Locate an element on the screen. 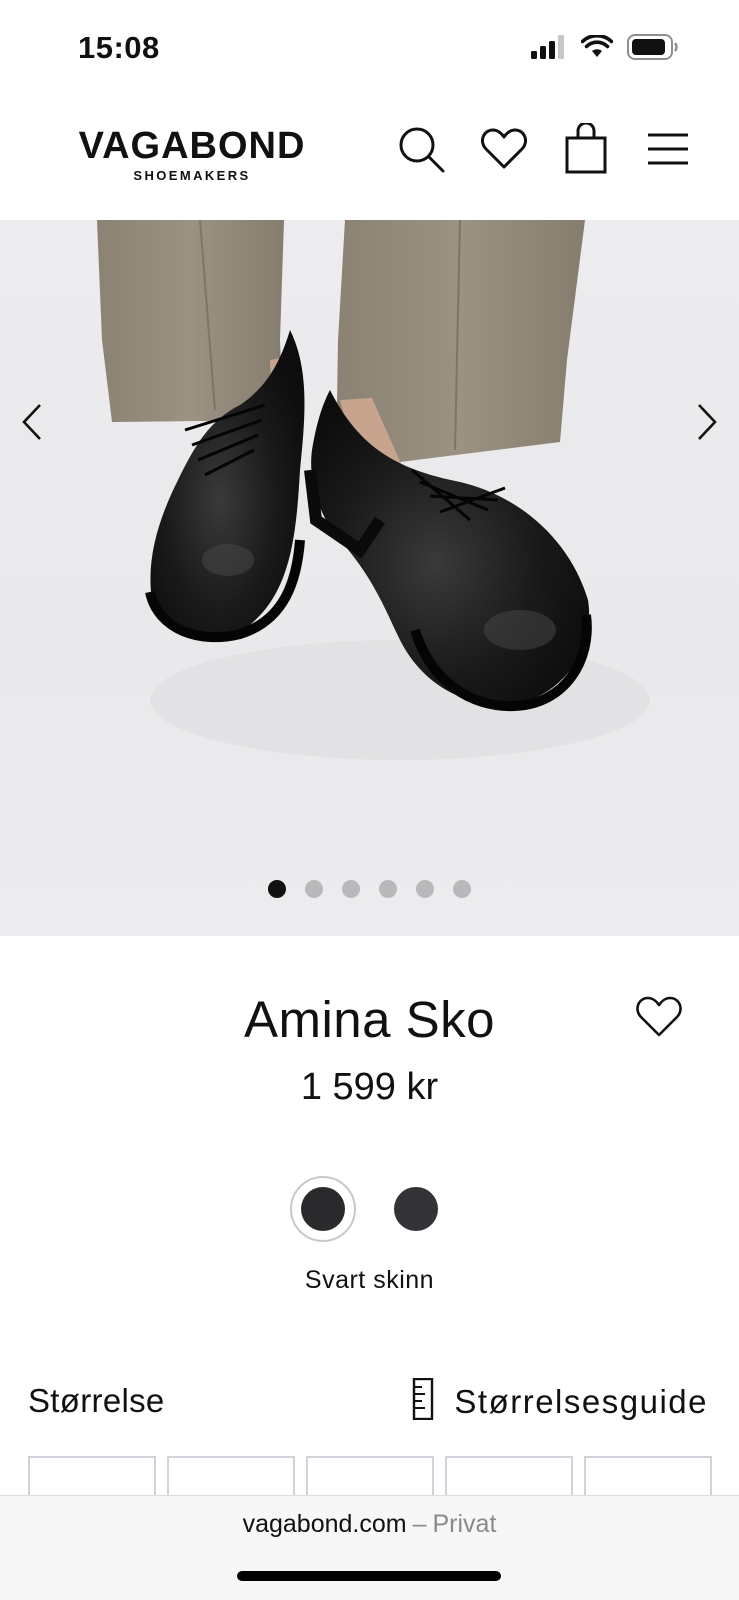 The height and width of the screenshot is (1600, 739). wishlist-header-button is located at coordinates (504, 151).